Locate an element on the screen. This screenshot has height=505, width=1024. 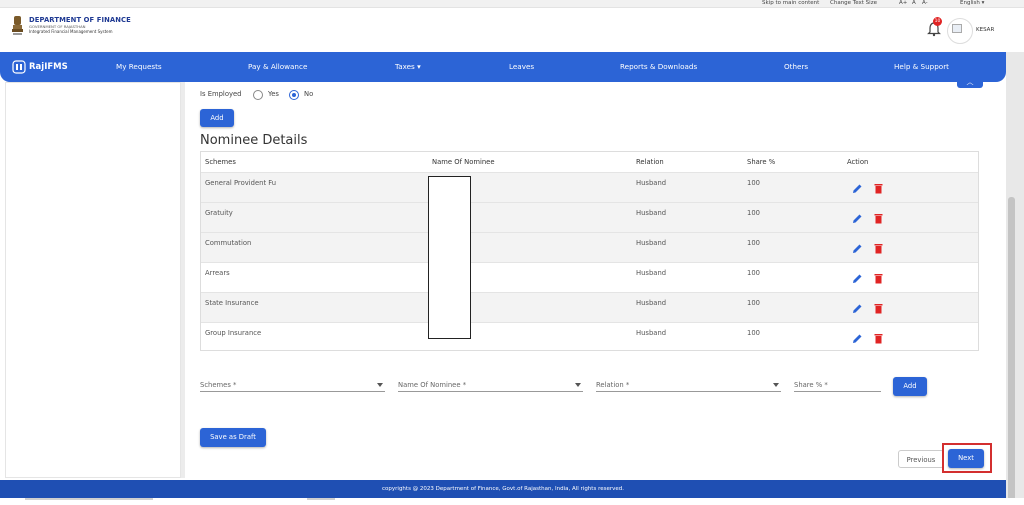
scrollbar-thumb is located at coordinates (1011, 351).